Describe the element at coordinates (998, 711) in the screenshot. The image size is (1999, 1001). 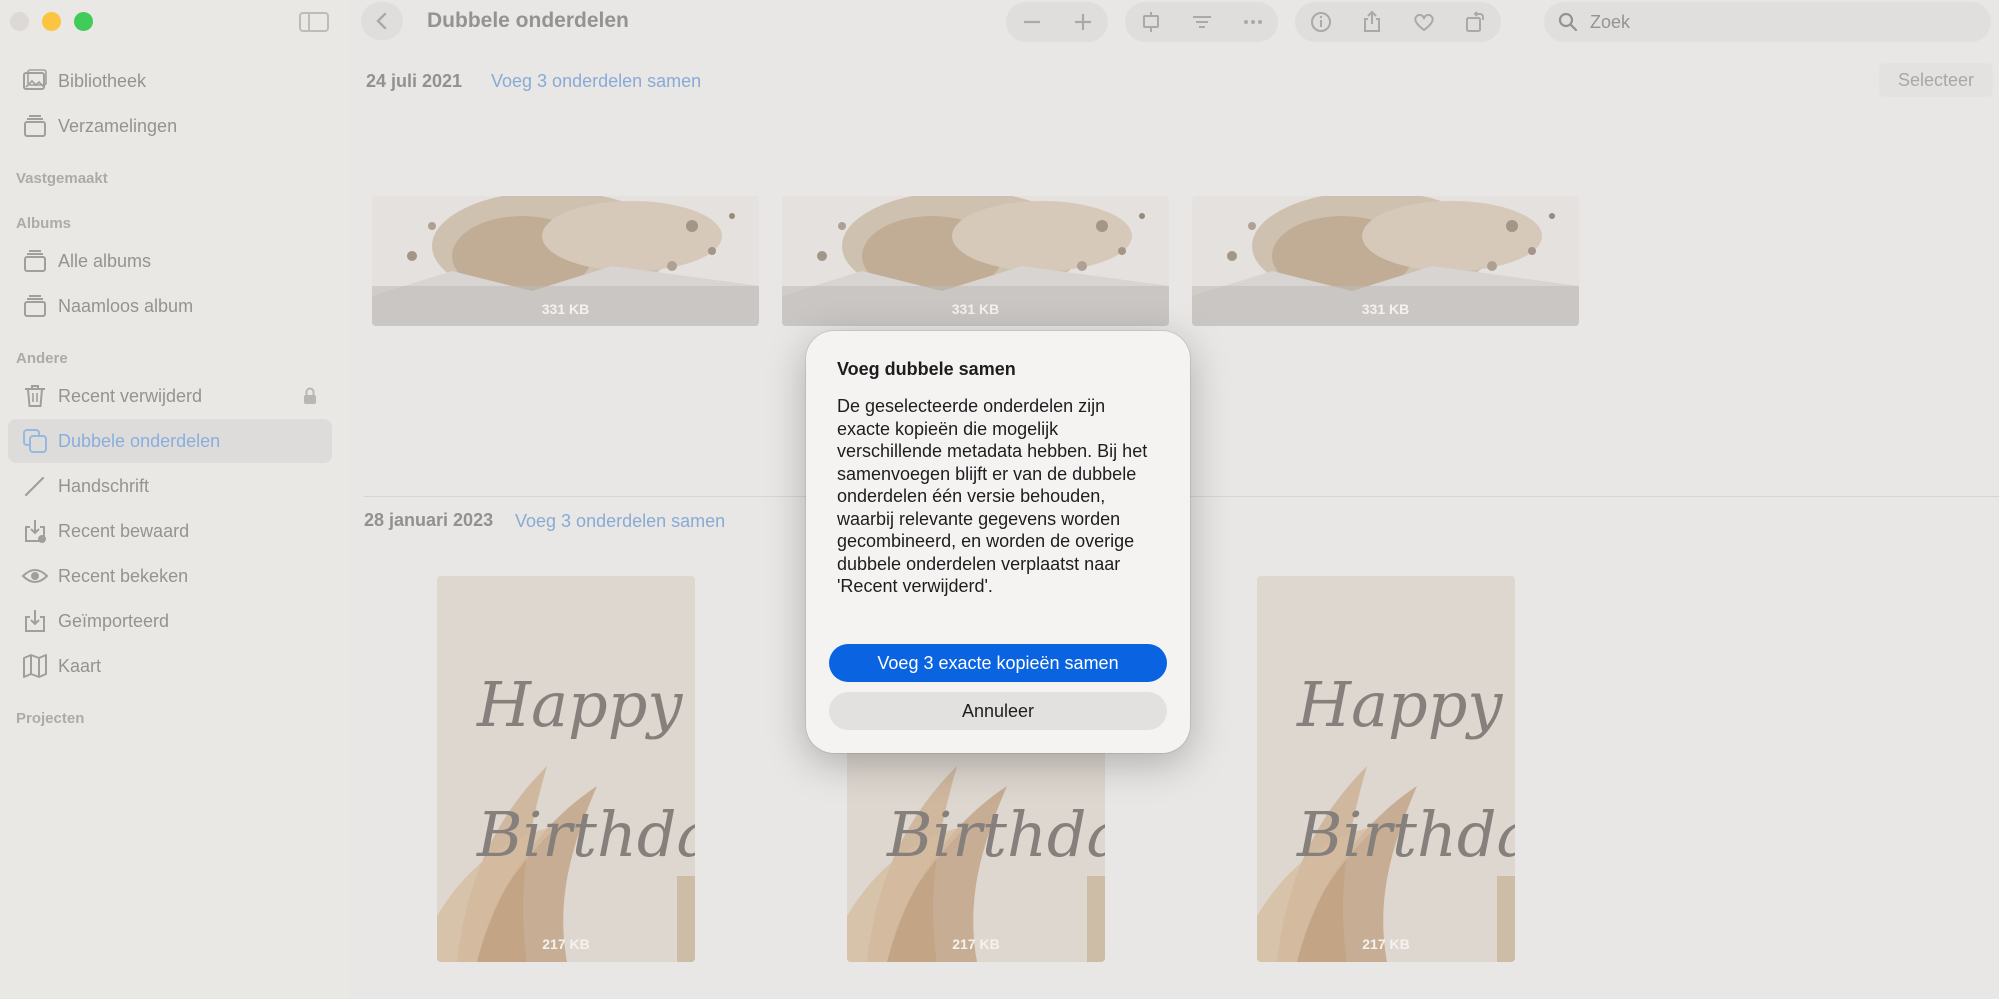
I see `cancel-button: Annuleer` at that location.